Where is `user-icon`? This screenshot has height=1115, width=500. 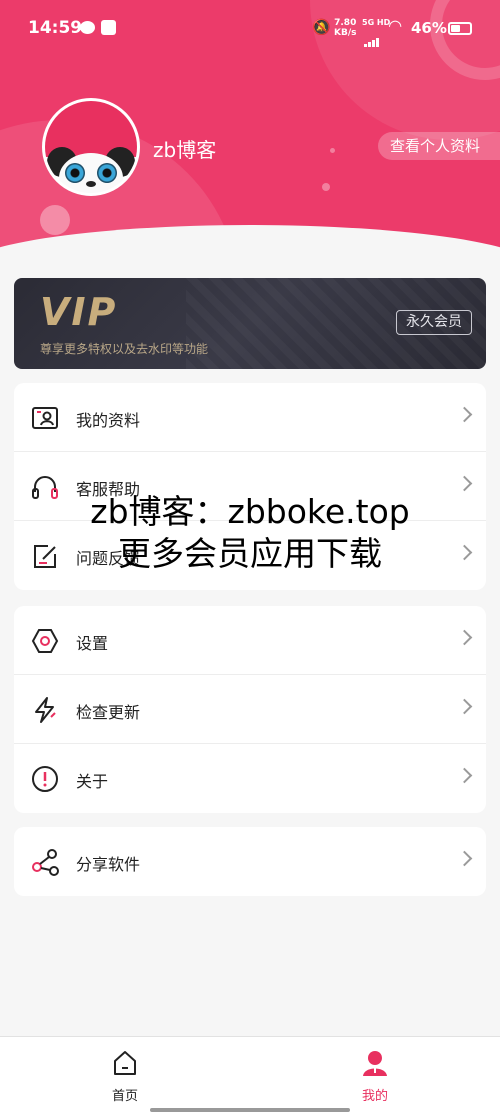
user-icon is located at coordinates (375, 1063).